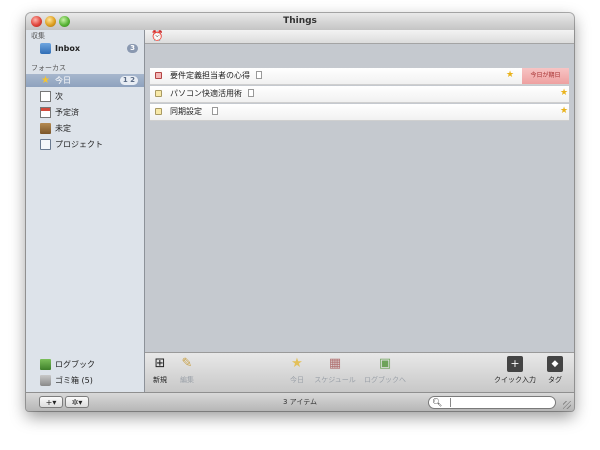 The image size is (600, 450). Describe the element at coordinates (85, 112) in the screenshot. I see `sidebar-item-scheduled: 予定済` at that location.